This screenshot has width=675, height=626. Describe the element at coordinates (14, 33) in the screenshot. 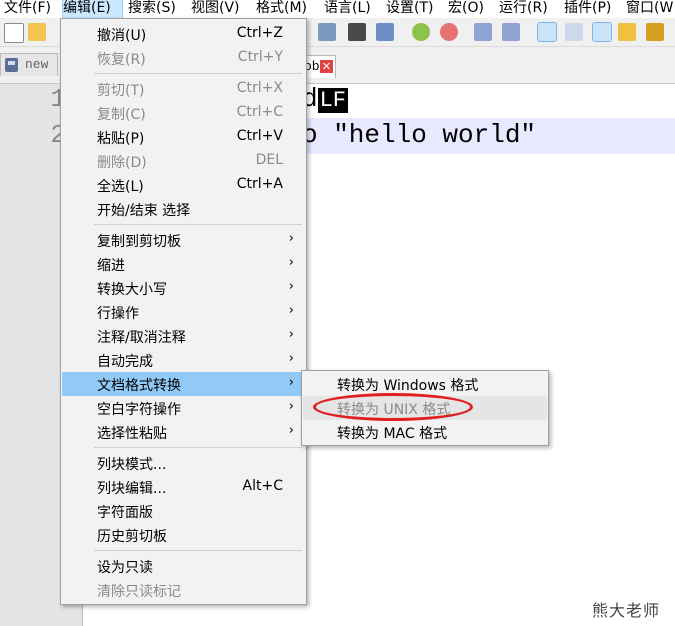

I see `new-file-icon` at that location.